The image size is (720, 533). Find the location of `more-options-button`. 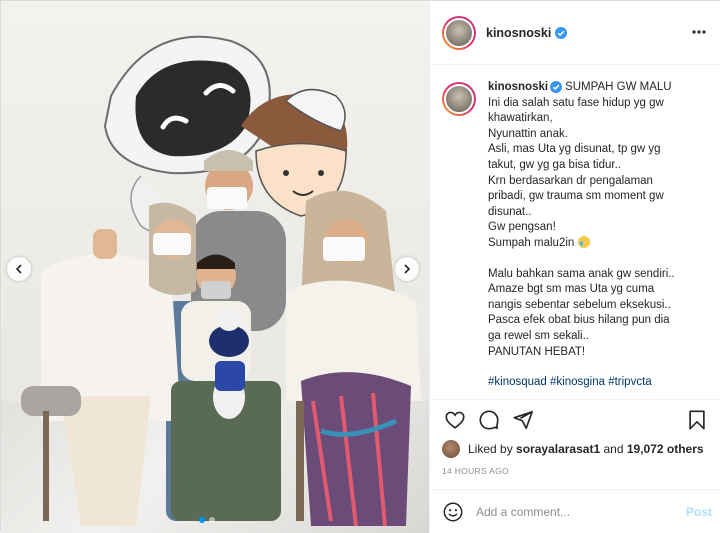

more-options-button is located at coordinates (699, 32).